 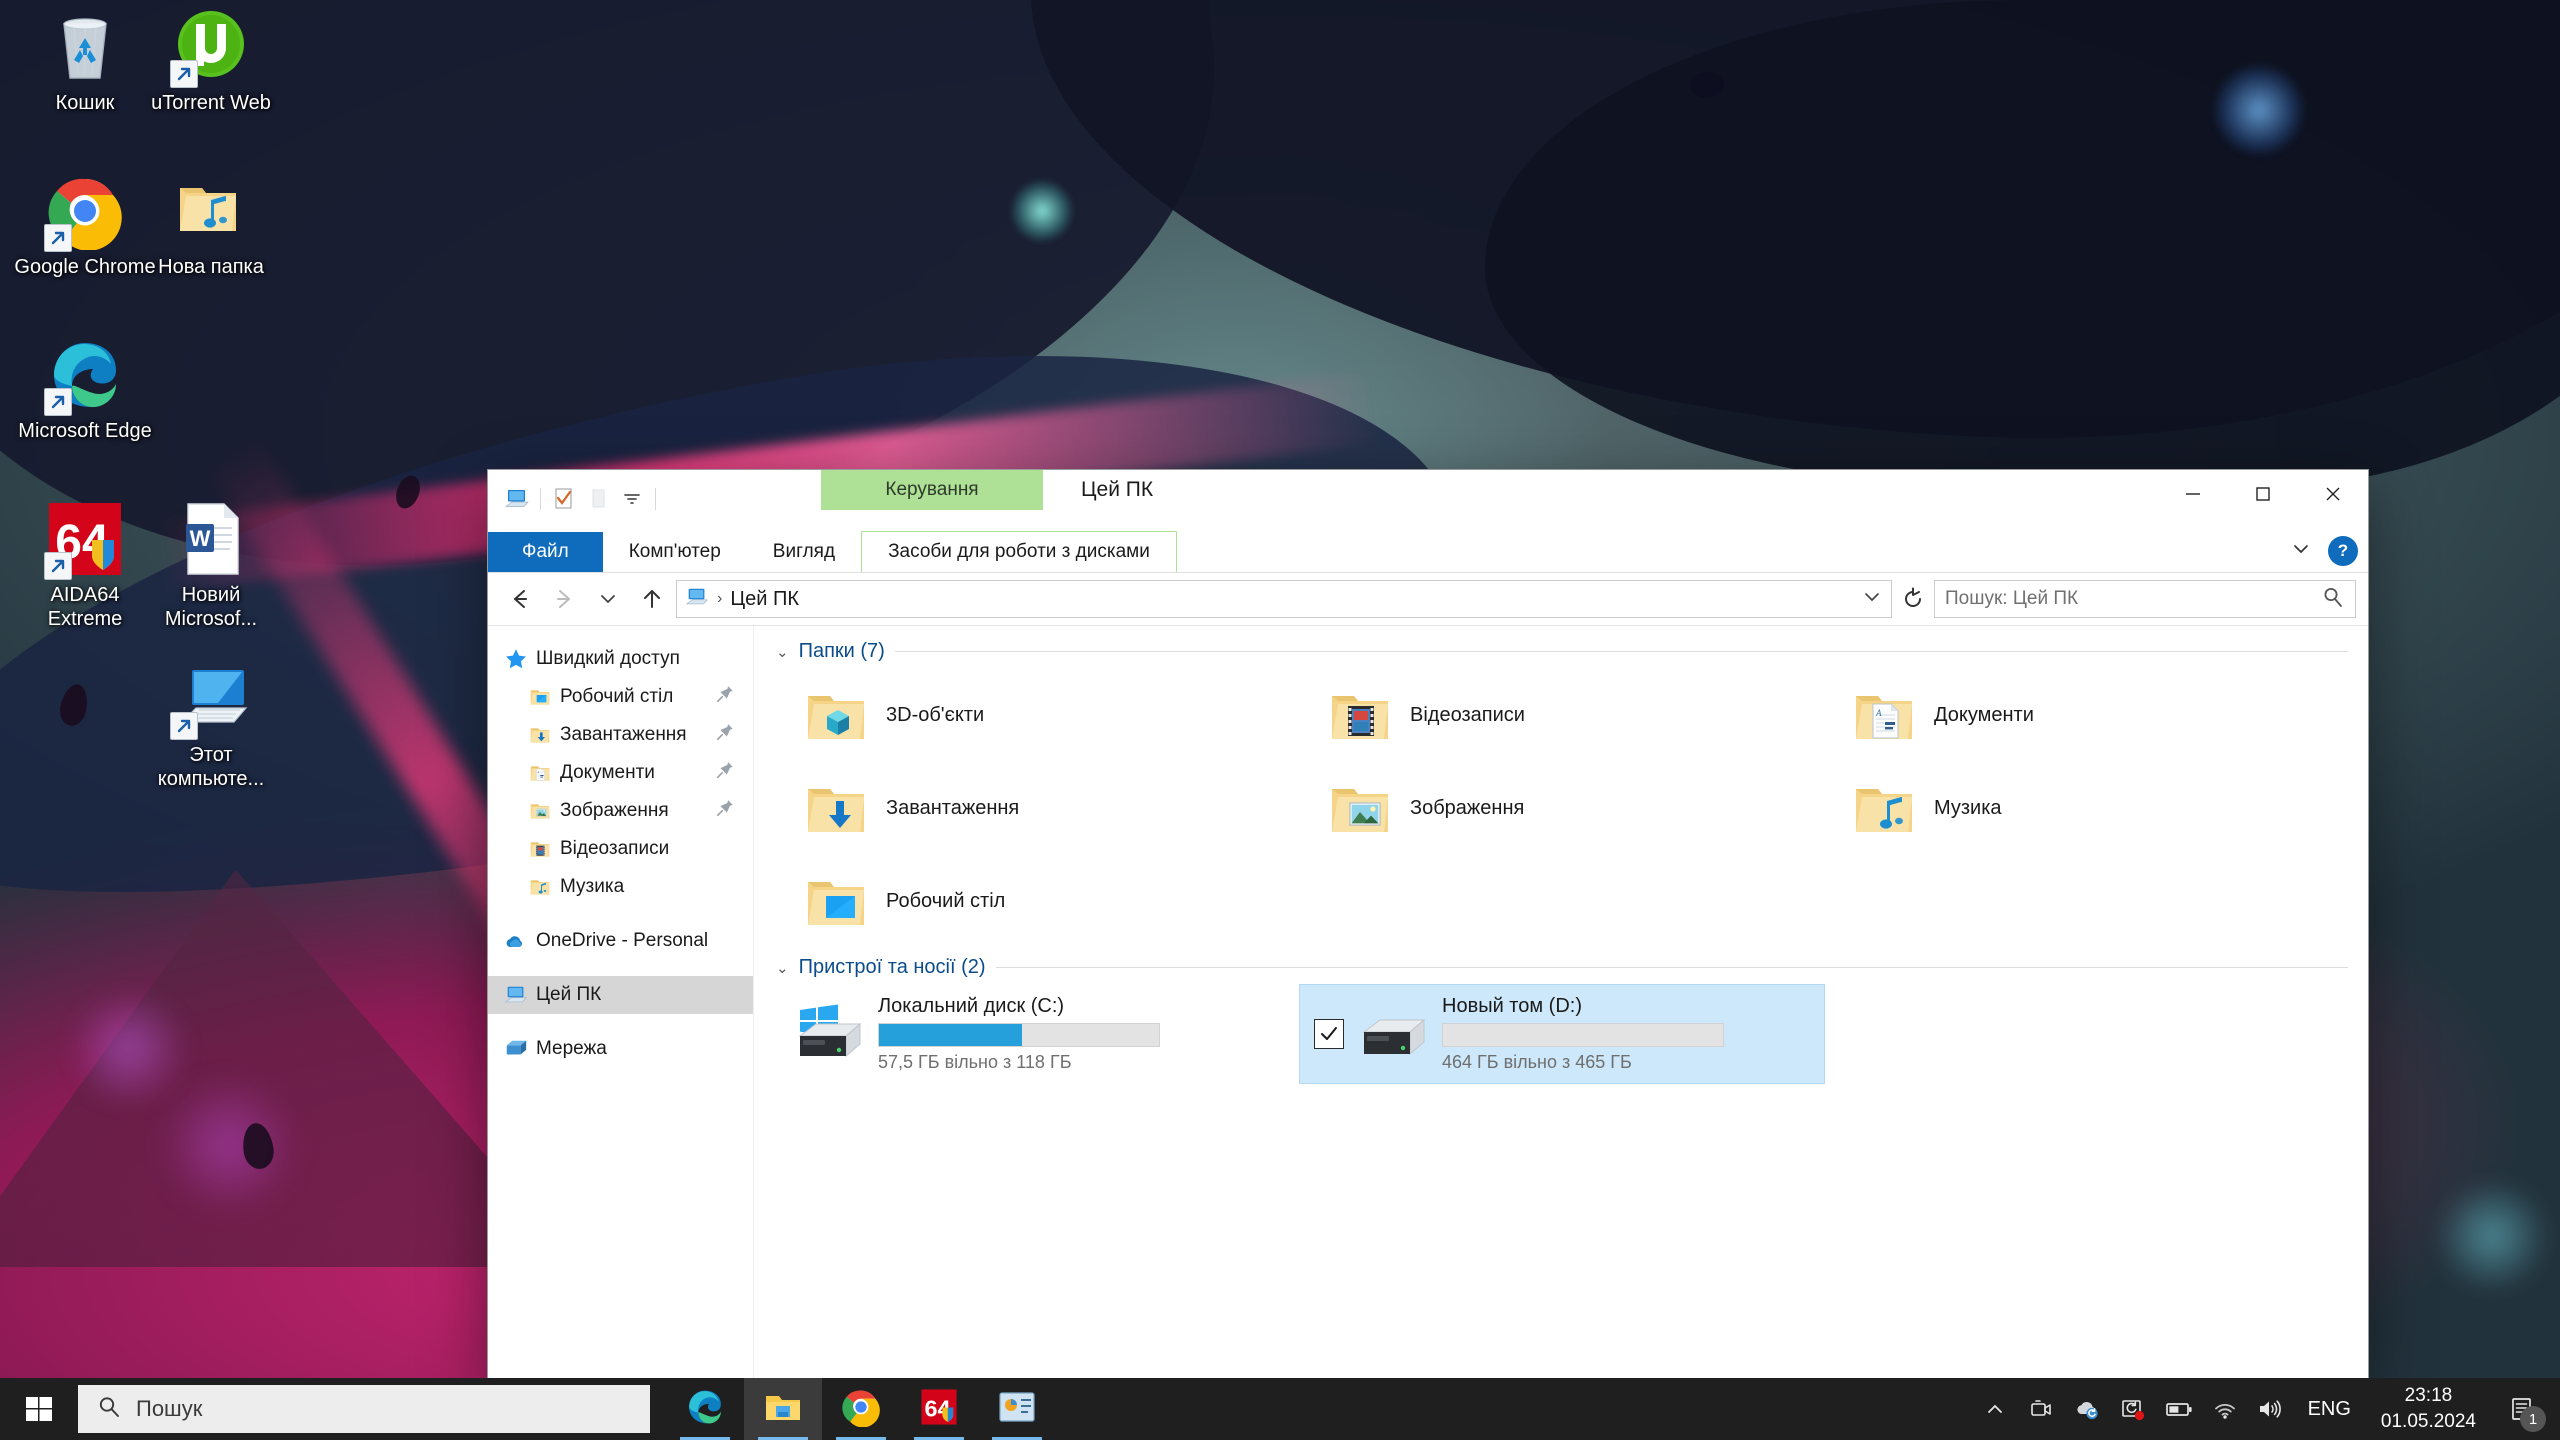 What do you see at coordinates (2533, 1419) in the screenshot?
I see `notification-badge: 1` at bounding box center [2533, 1419].